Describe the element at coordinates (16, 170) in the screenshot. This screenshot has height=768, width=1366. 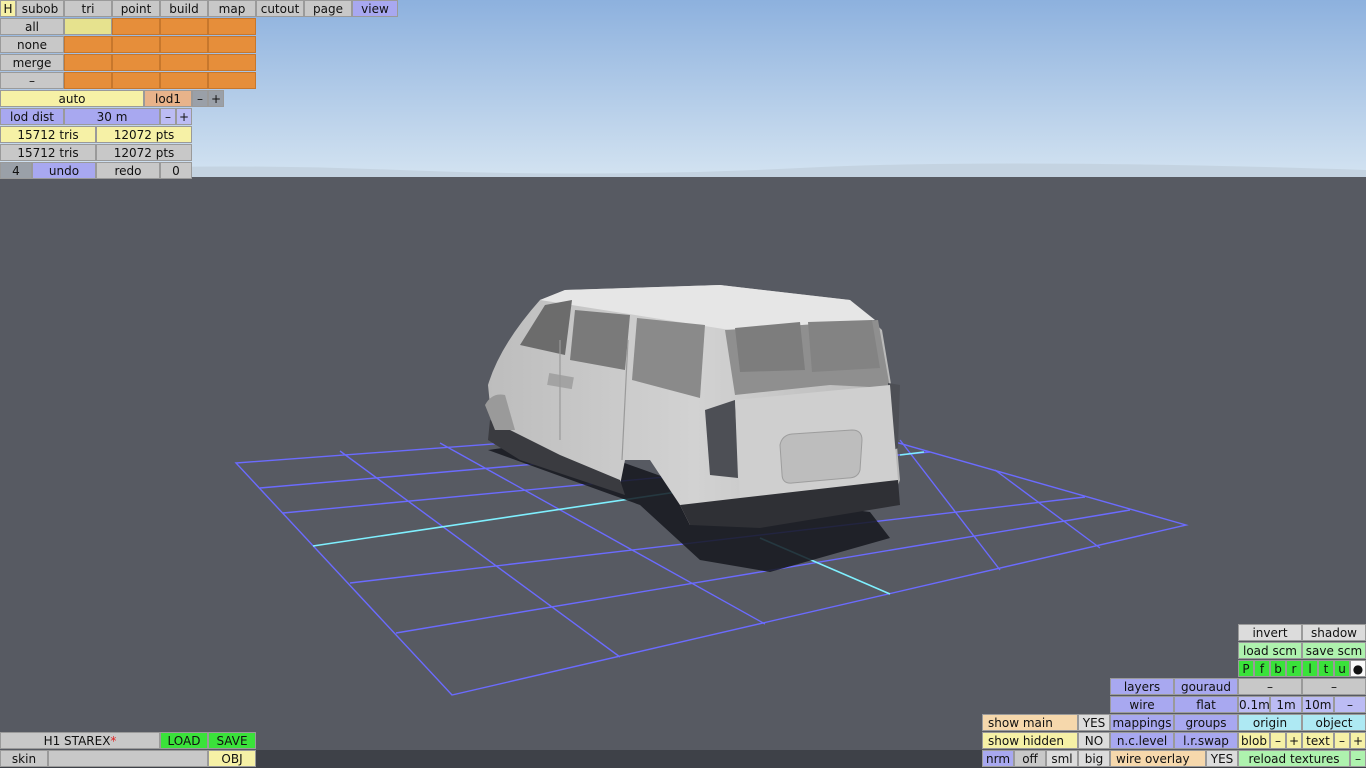
I see `undo-count: 4` at that location.